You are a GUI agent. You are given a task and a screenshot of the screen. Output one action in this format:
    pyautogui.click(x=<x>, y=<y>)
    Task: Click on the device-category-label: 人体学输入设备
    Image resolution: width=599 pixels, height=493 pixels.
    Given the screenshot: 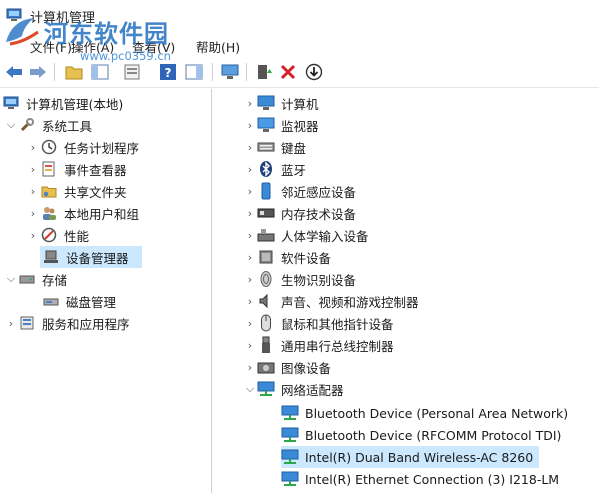 What is the action you would take?
    pyautogui.click(x=325, y=236)
    